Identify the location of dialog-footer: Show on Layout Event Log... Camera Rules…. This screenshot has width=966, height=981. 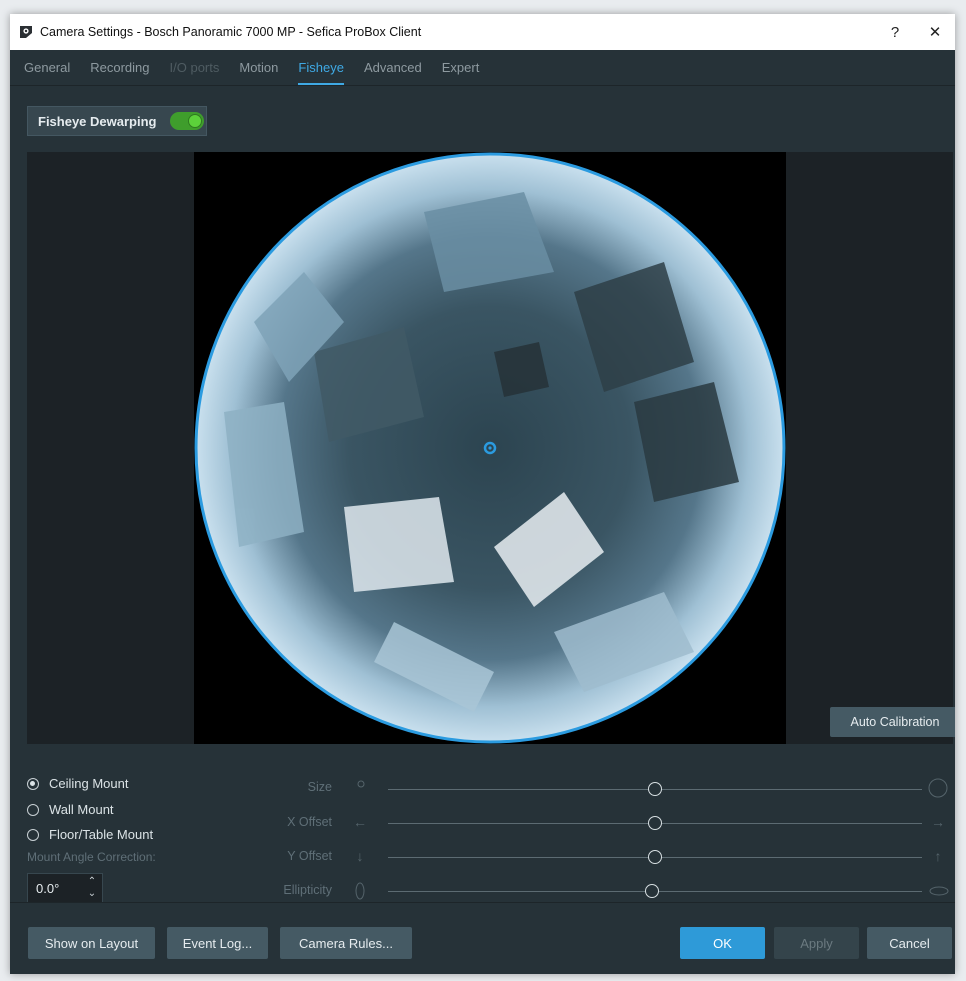
(482, 938).